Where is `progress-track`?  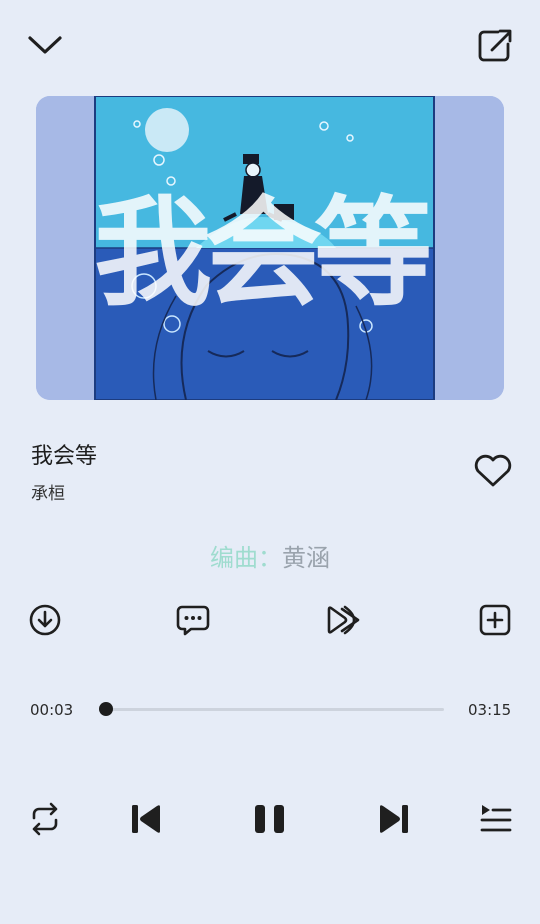
progress-track is located at coordinates (272, 709).